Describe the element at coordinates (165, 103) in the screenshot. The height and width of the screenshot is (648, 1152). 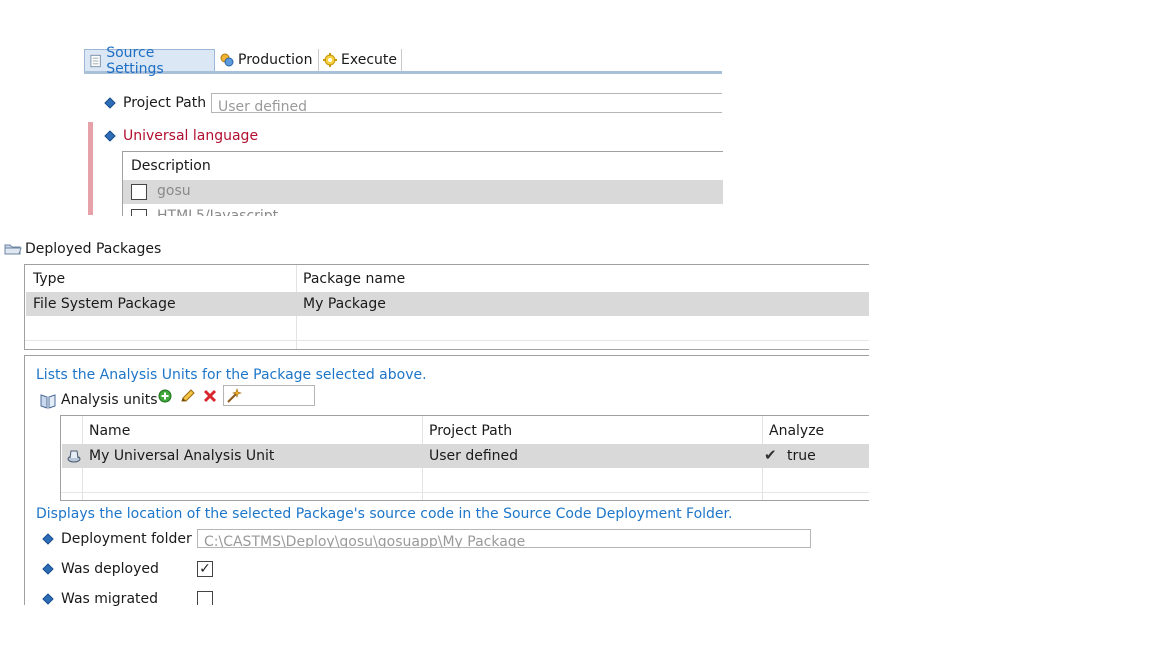
I see `project-path-label: Project Path` at that location.